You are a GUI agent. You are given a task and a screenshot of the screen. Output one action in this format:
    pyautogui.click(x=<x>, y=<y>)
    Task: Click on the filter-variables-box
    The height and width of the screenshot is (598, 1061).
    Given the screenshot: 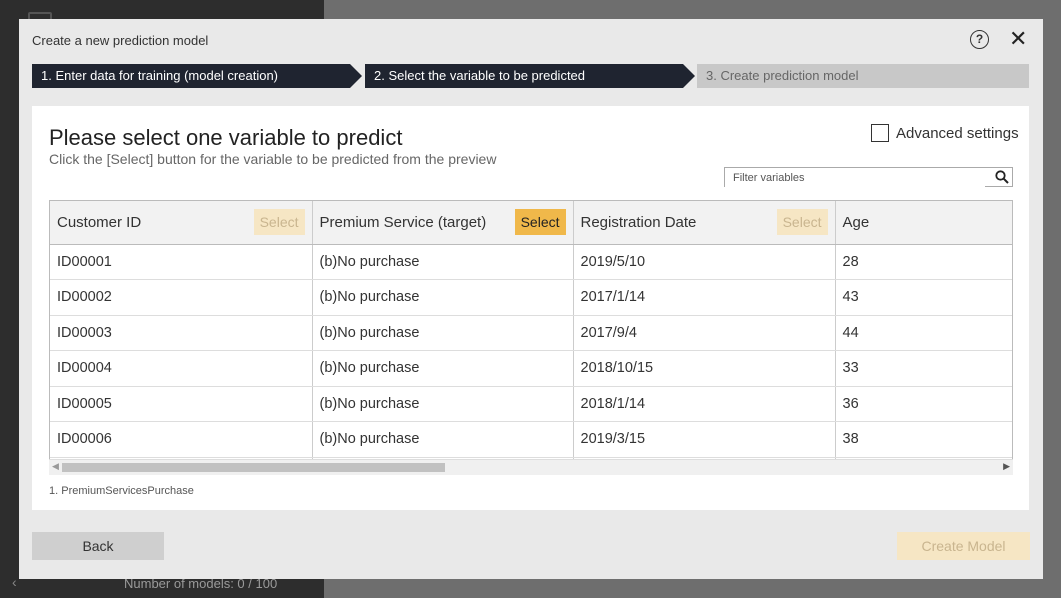 What is the action you would take?
    pyautogui.click(x=868, y=177)
    